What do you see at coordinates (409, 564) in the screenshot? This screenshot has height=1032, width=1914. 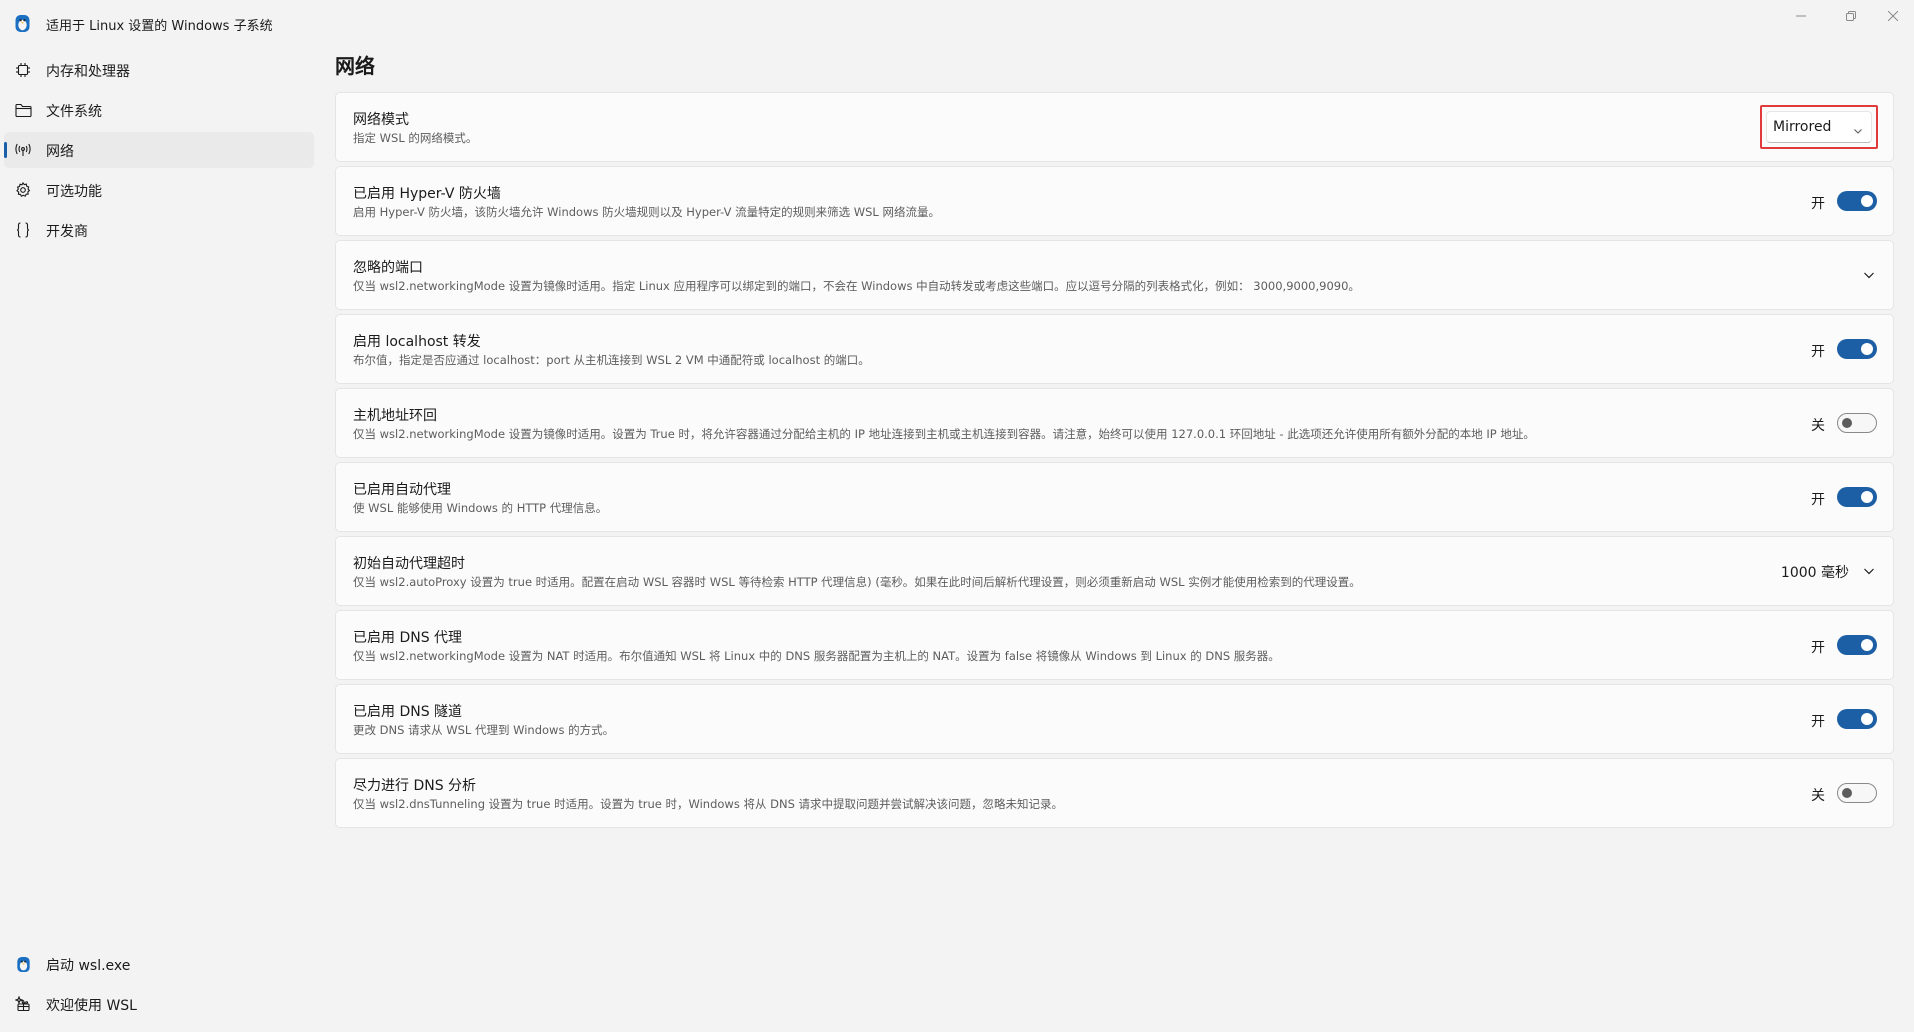 I see `setting-title: 初始自动代理超时` at bounding box center [409, 564].